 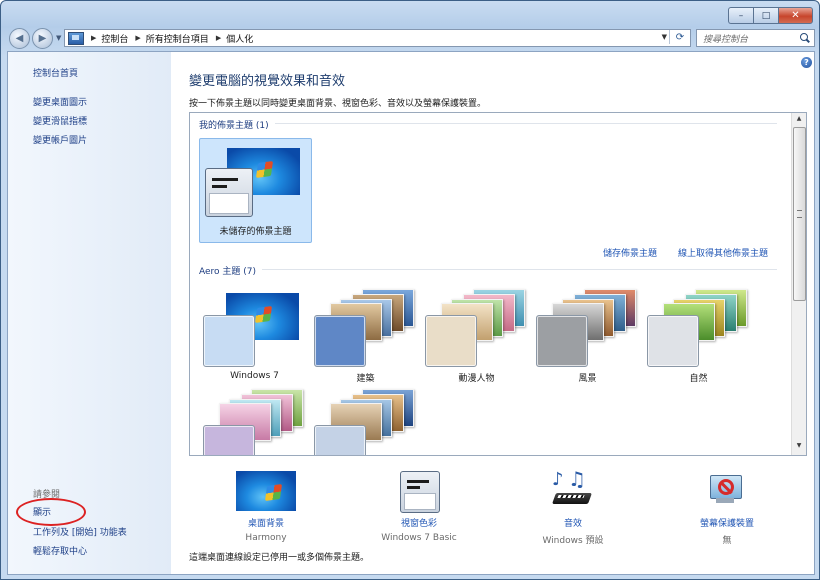 I want to click on save-theme-link: 儲存佈景主題, so click(x=630, y=252).